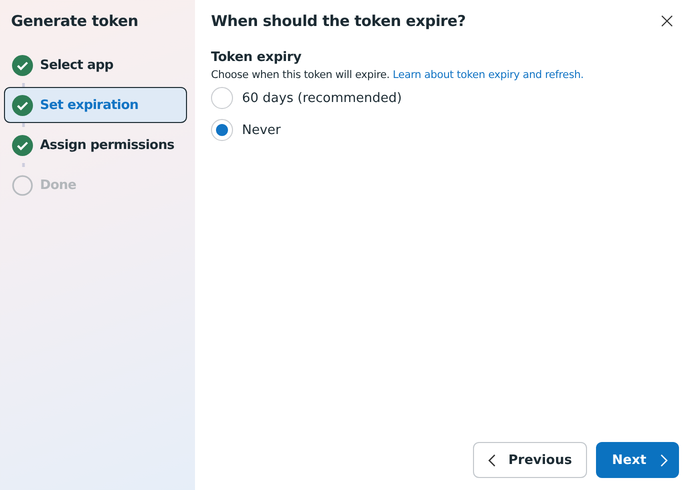 The height and width of the screenshot is (490, 689). I want to click on next-button: Next, so click(637, 460).